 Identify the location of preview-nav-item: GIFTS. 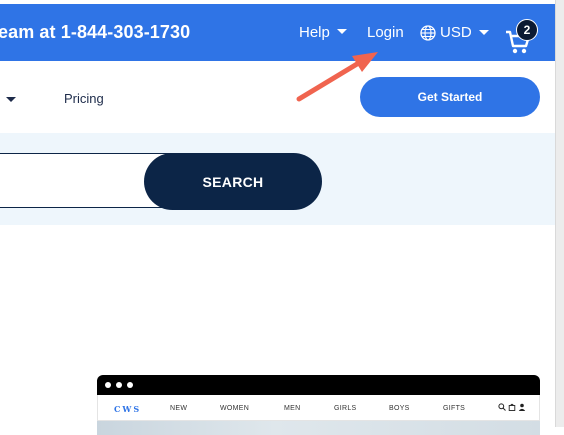
(454, 408).